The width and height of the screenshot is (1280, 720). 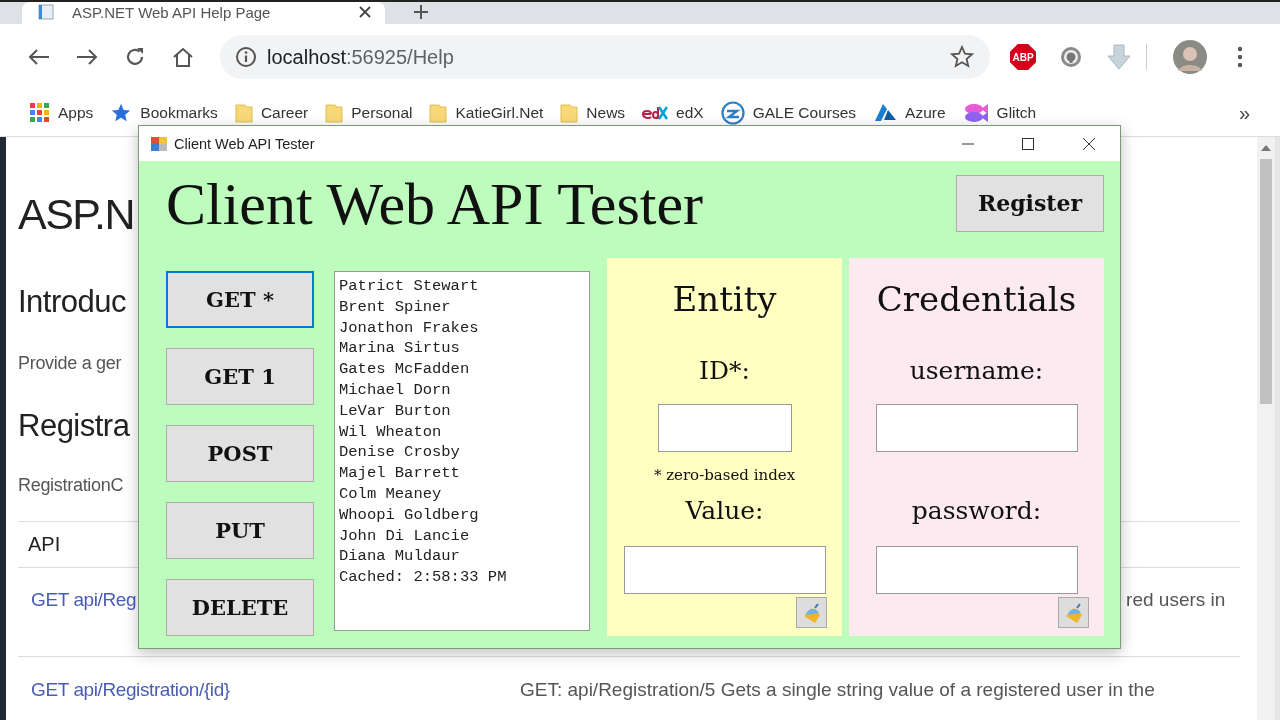 What do you see at coordinates (240, 376) in the screenshot?
I see `method-button: GET 1` at bounding box center [240, 376].